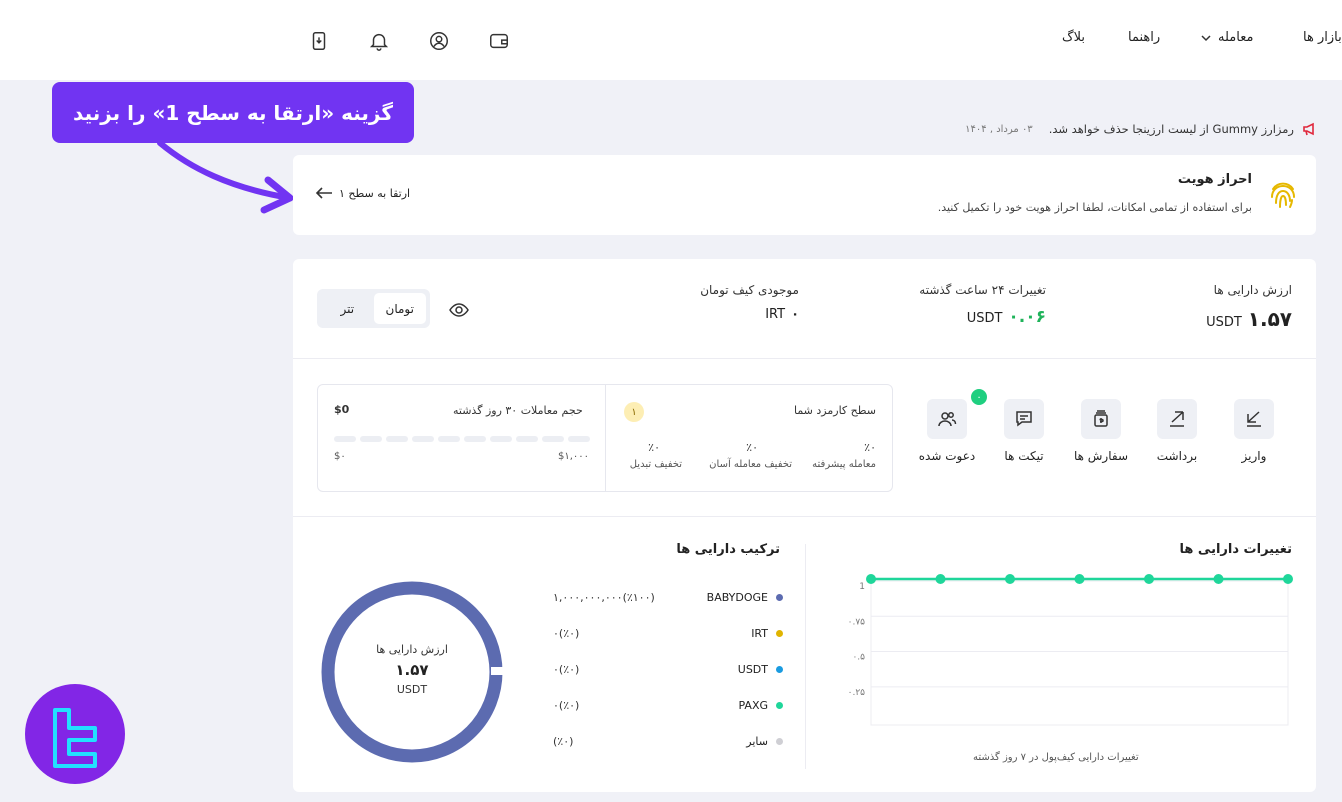 This screenshot has height=802, width=1342. What do you see at coordinates (1101, 431) in the screenshot?
I see `orders-action: سفارش ها` at bounding box center [1101, 431].